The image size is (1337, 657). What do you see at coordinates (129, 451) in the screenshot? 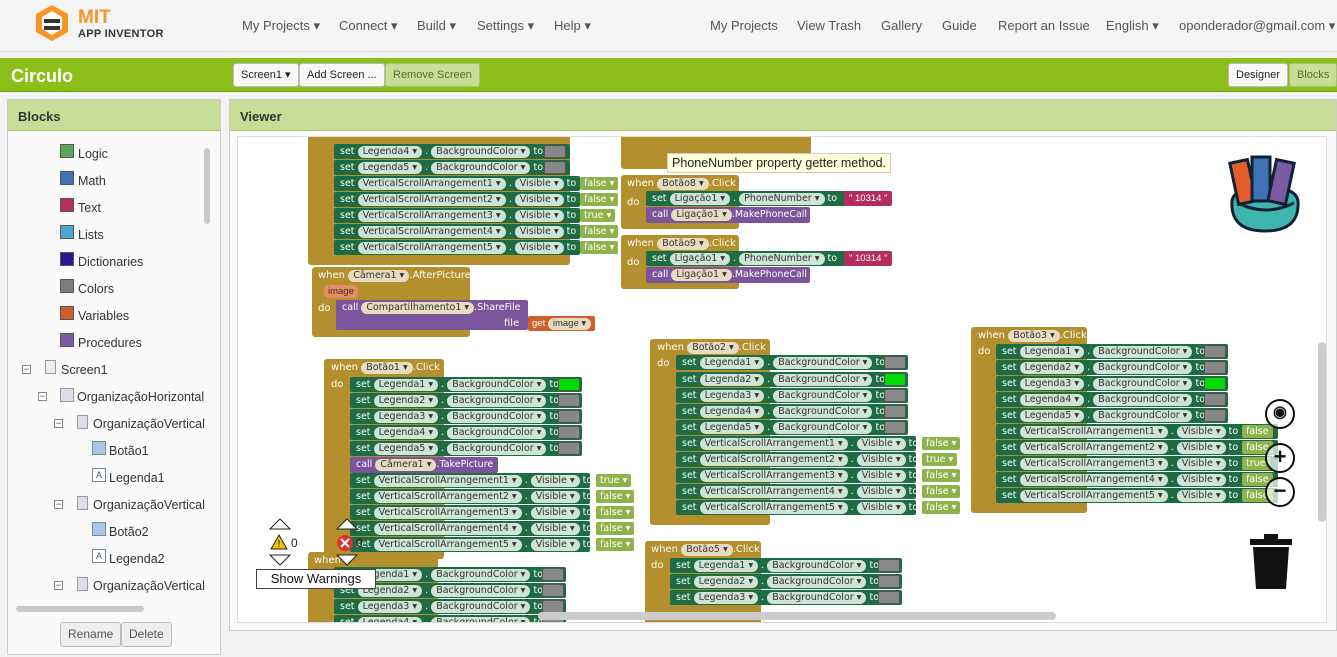
I see `tree-botao1: Botão1` at bounding box center [129, 451].